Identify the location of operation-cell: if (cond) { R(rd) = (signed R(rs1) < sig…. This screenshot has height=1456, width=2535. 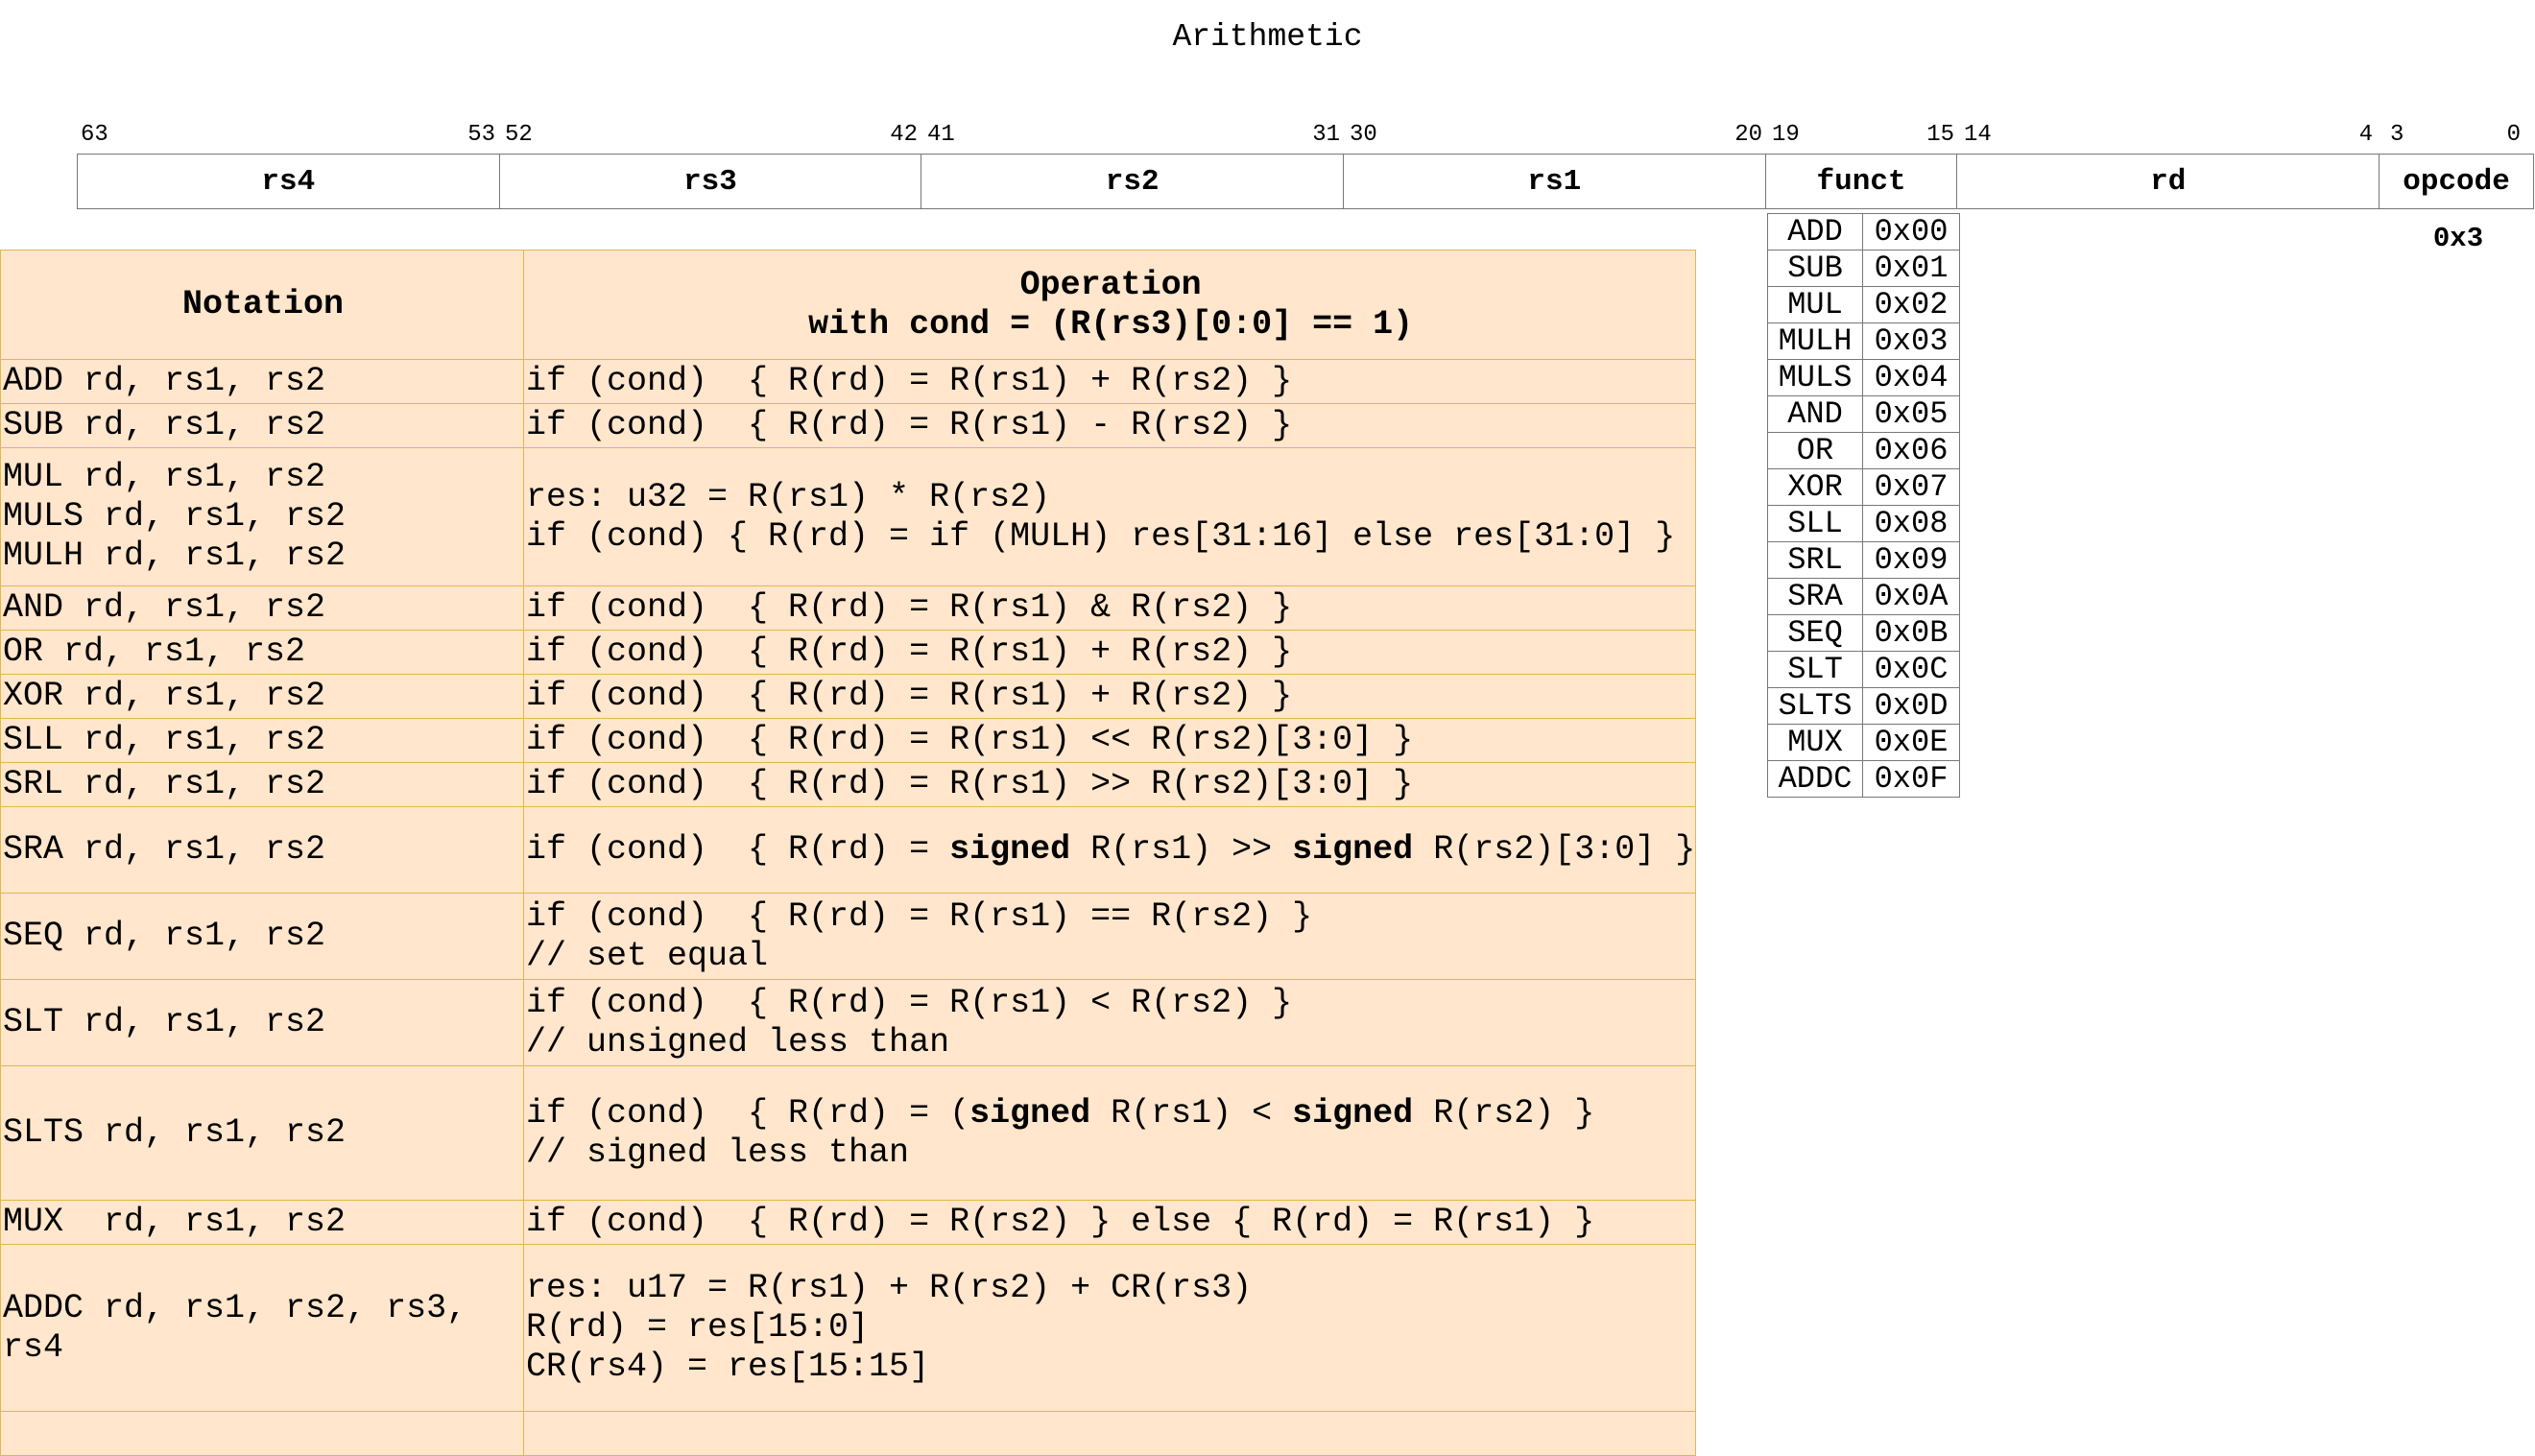
(1109, 1133).